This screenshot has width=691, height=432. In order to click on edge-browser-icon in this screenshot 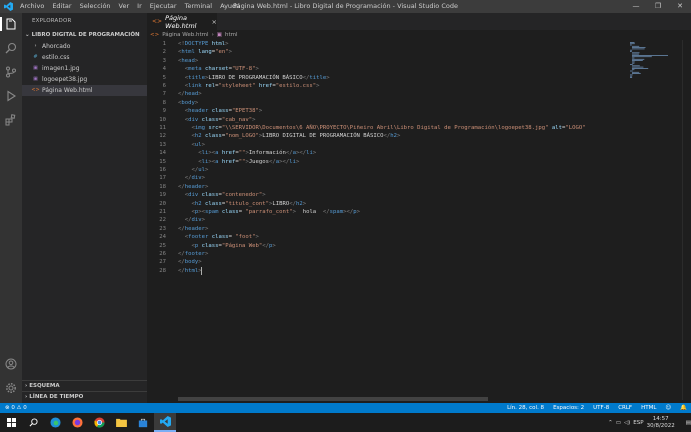, I will do `click(55, 422)`.